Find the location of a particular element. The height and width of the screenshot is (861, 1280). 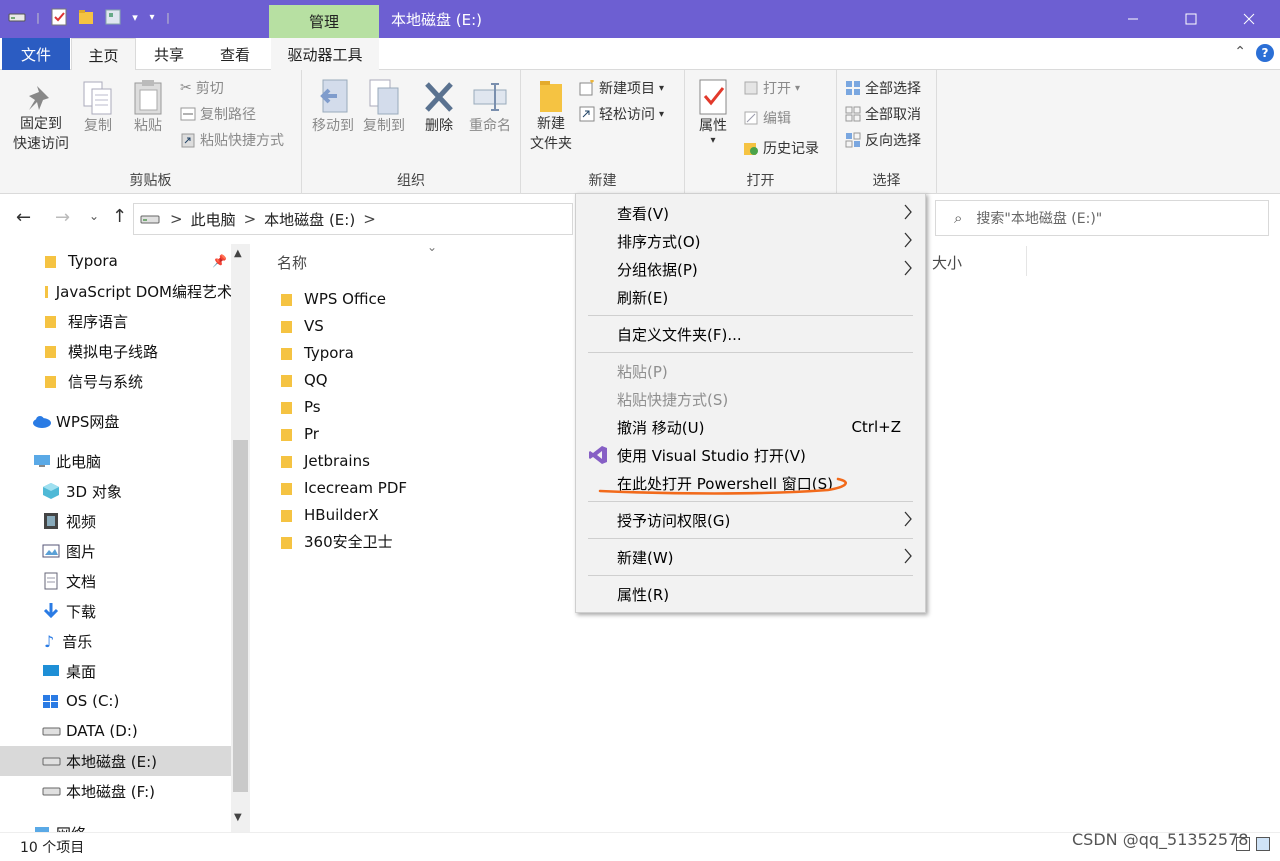

pin-icon: 📌 is located at coordinates (219, 261).